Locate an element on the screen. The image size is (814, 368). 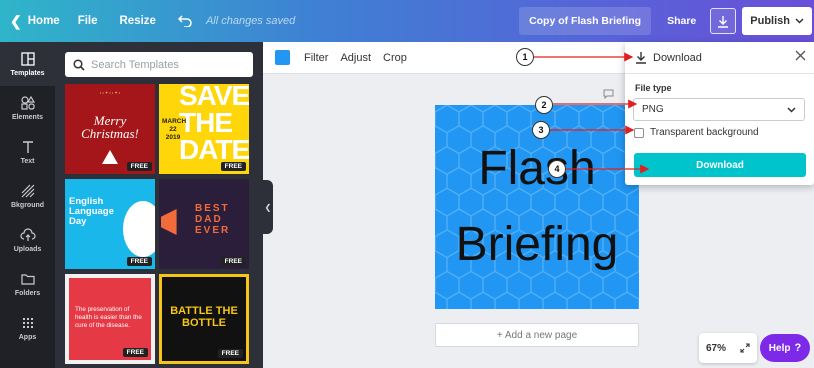
annotation-marker-4: 4 is located at coordinates (557, 169).